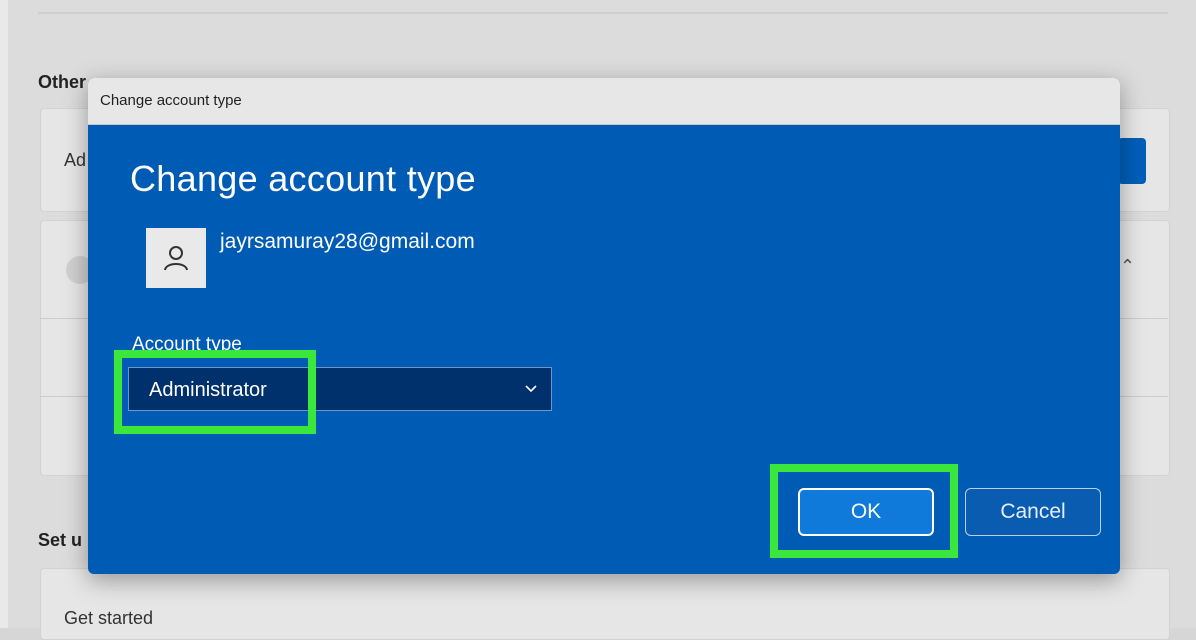 This screenshot has height=640, width=1196. I want to click on person-icon, so click(176, 258).